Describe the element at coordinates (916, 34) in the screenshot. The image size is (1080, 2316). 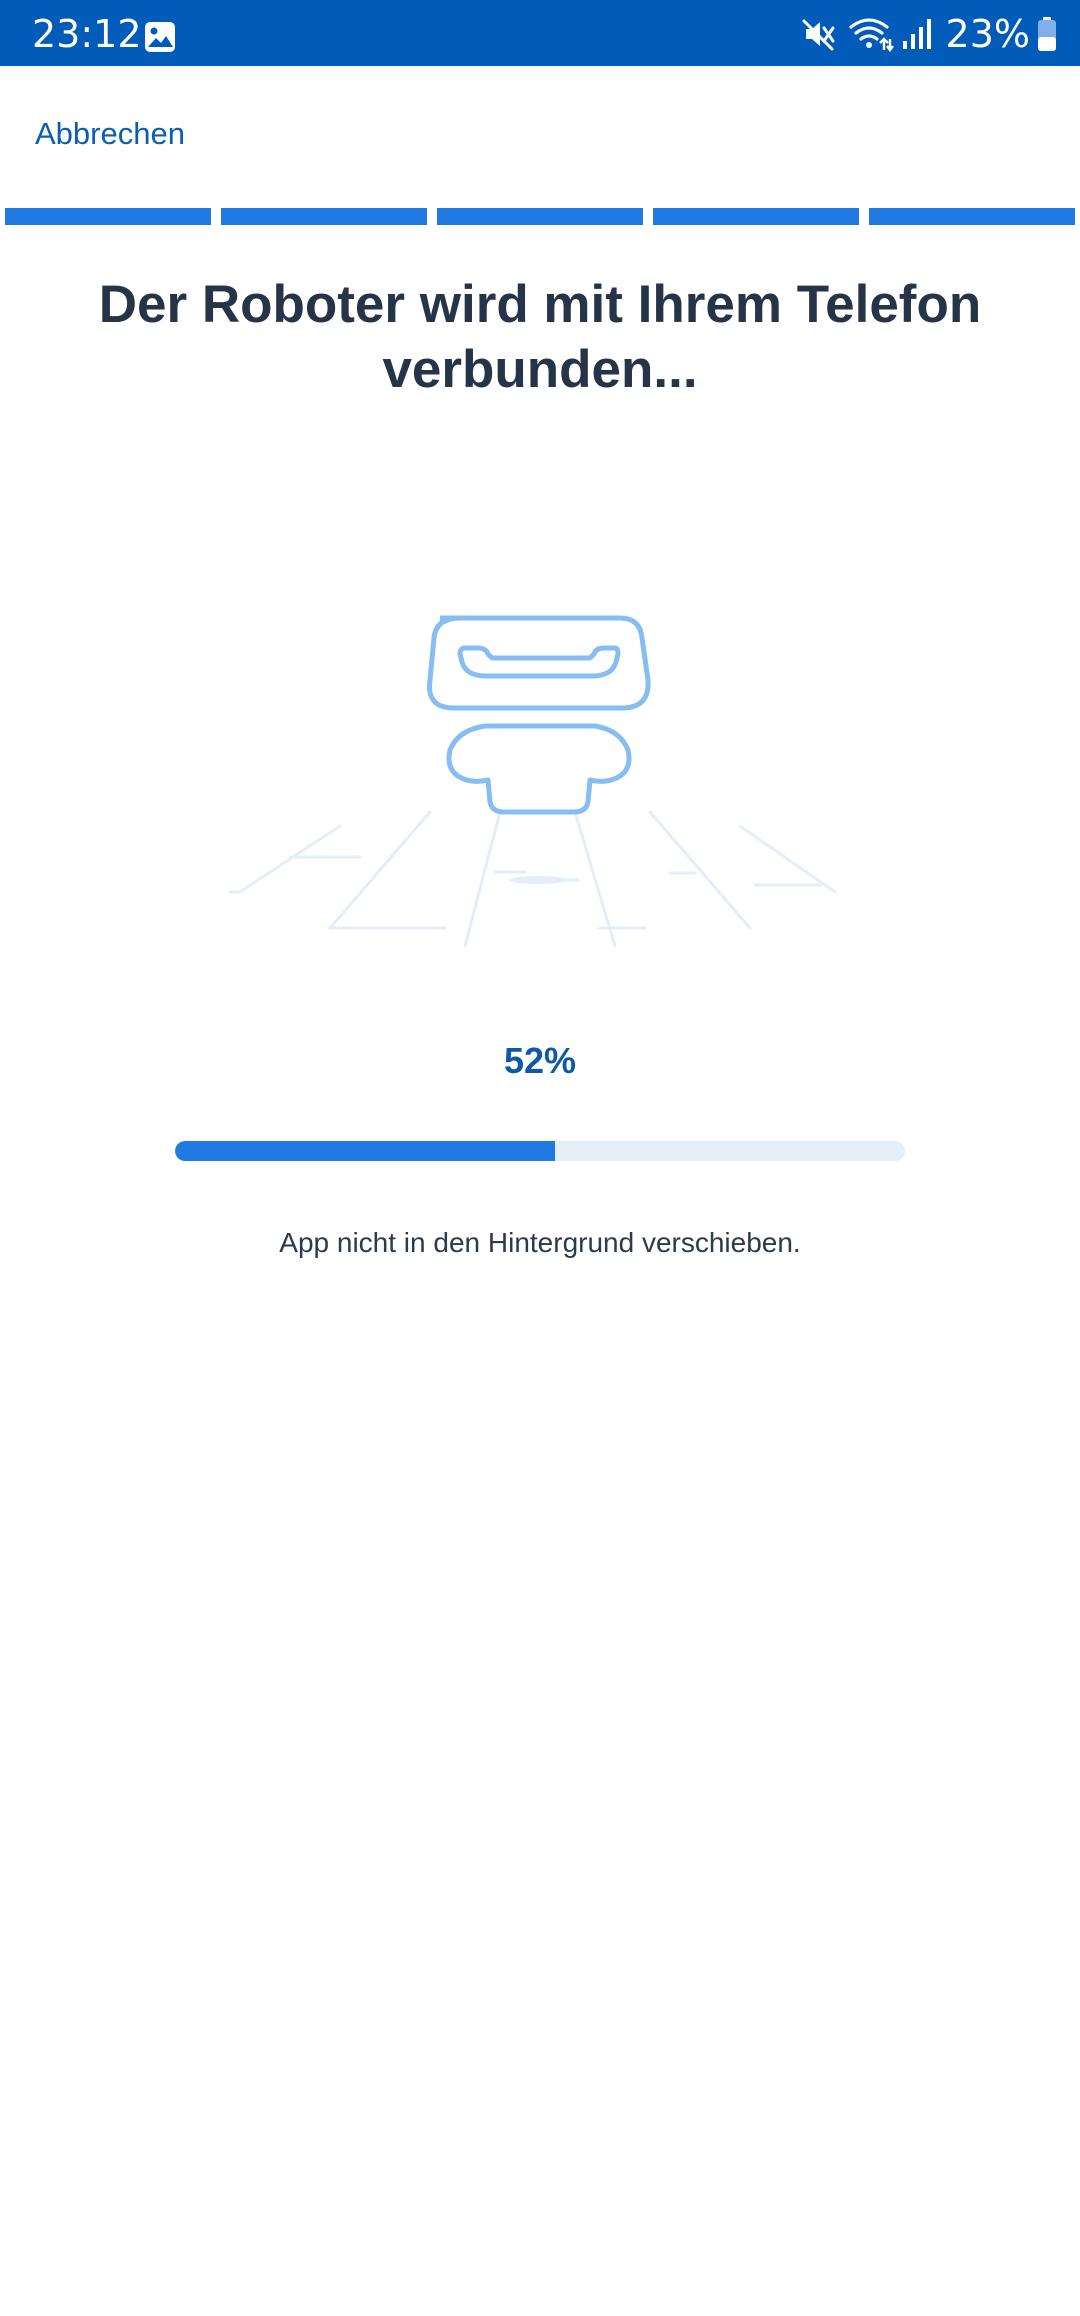
I see `signal-icon` at that location.